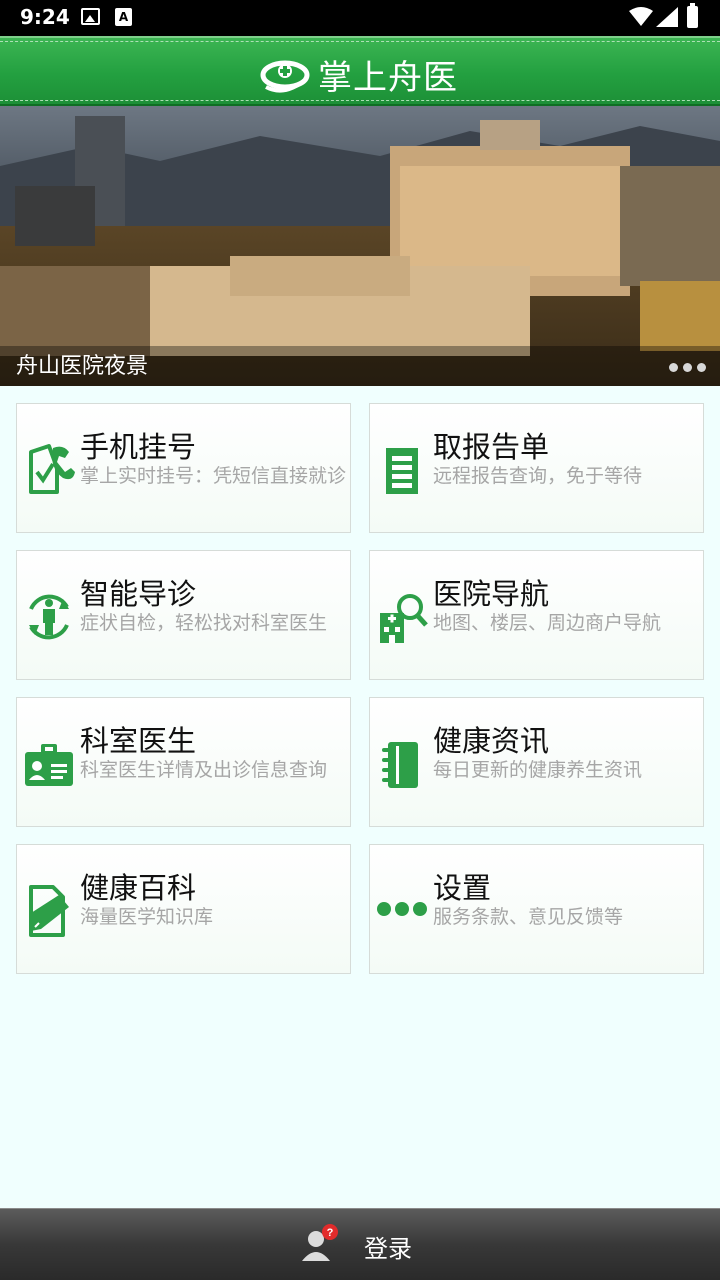  What do you see at coordinates (491, 741) in the screenshot?
I see `card-title: 健康资讯` at bounding box center [491, 741].